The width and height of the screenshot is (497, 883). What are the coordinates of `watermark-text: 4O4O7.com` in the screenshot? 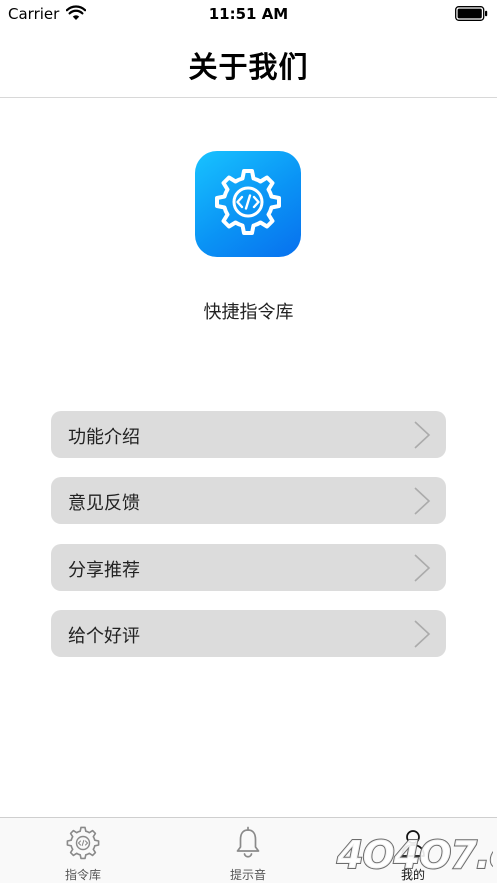 It's located at (414, 855).